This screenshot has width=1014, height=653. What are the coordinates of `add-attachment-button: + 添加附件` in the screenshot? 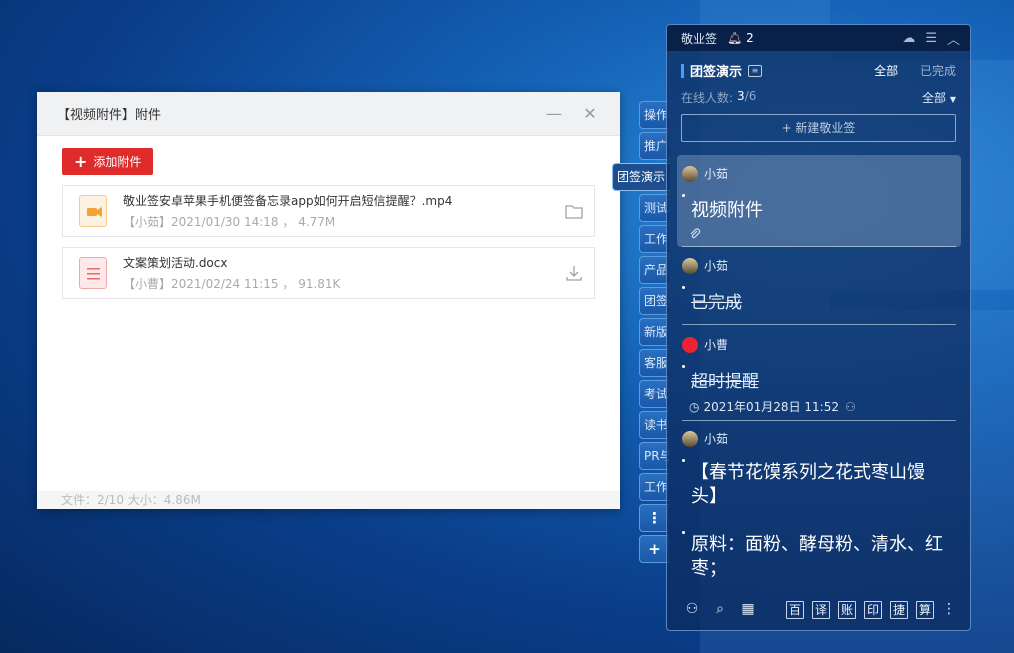 It's located at (108, 161).